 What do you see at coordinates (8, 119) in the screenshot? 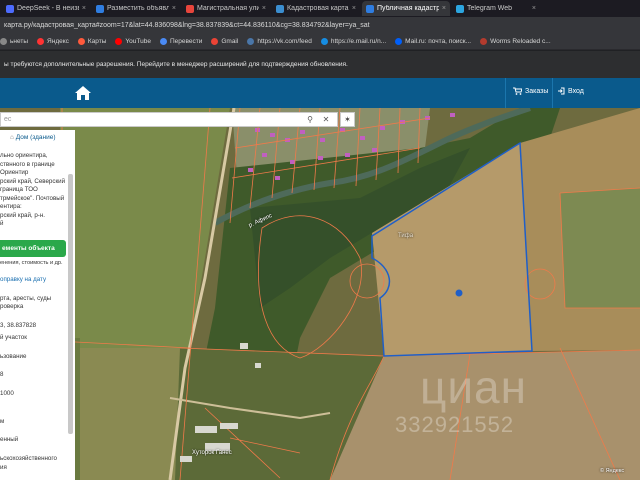
I see `search-placeholder: ес` at bounding box center [8, 119].